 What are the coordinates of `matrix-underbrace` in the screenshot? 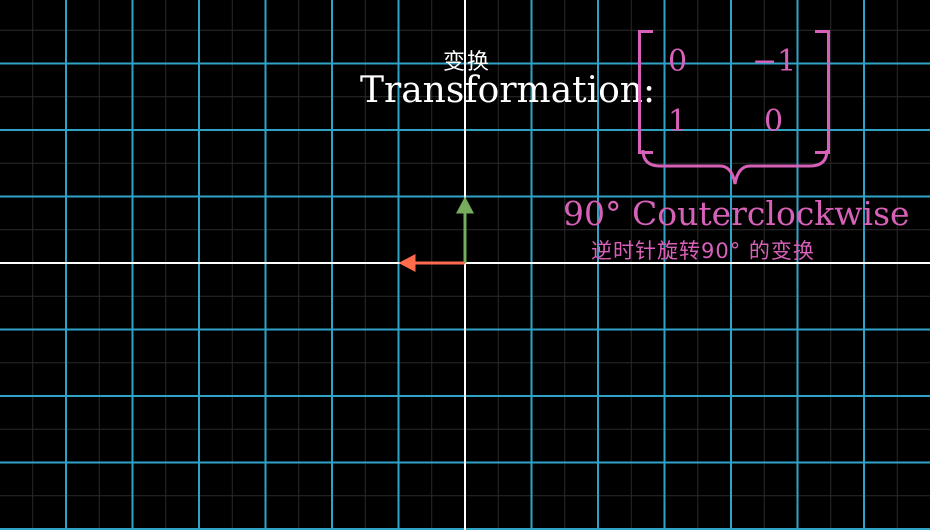 It's located at (735, 167).